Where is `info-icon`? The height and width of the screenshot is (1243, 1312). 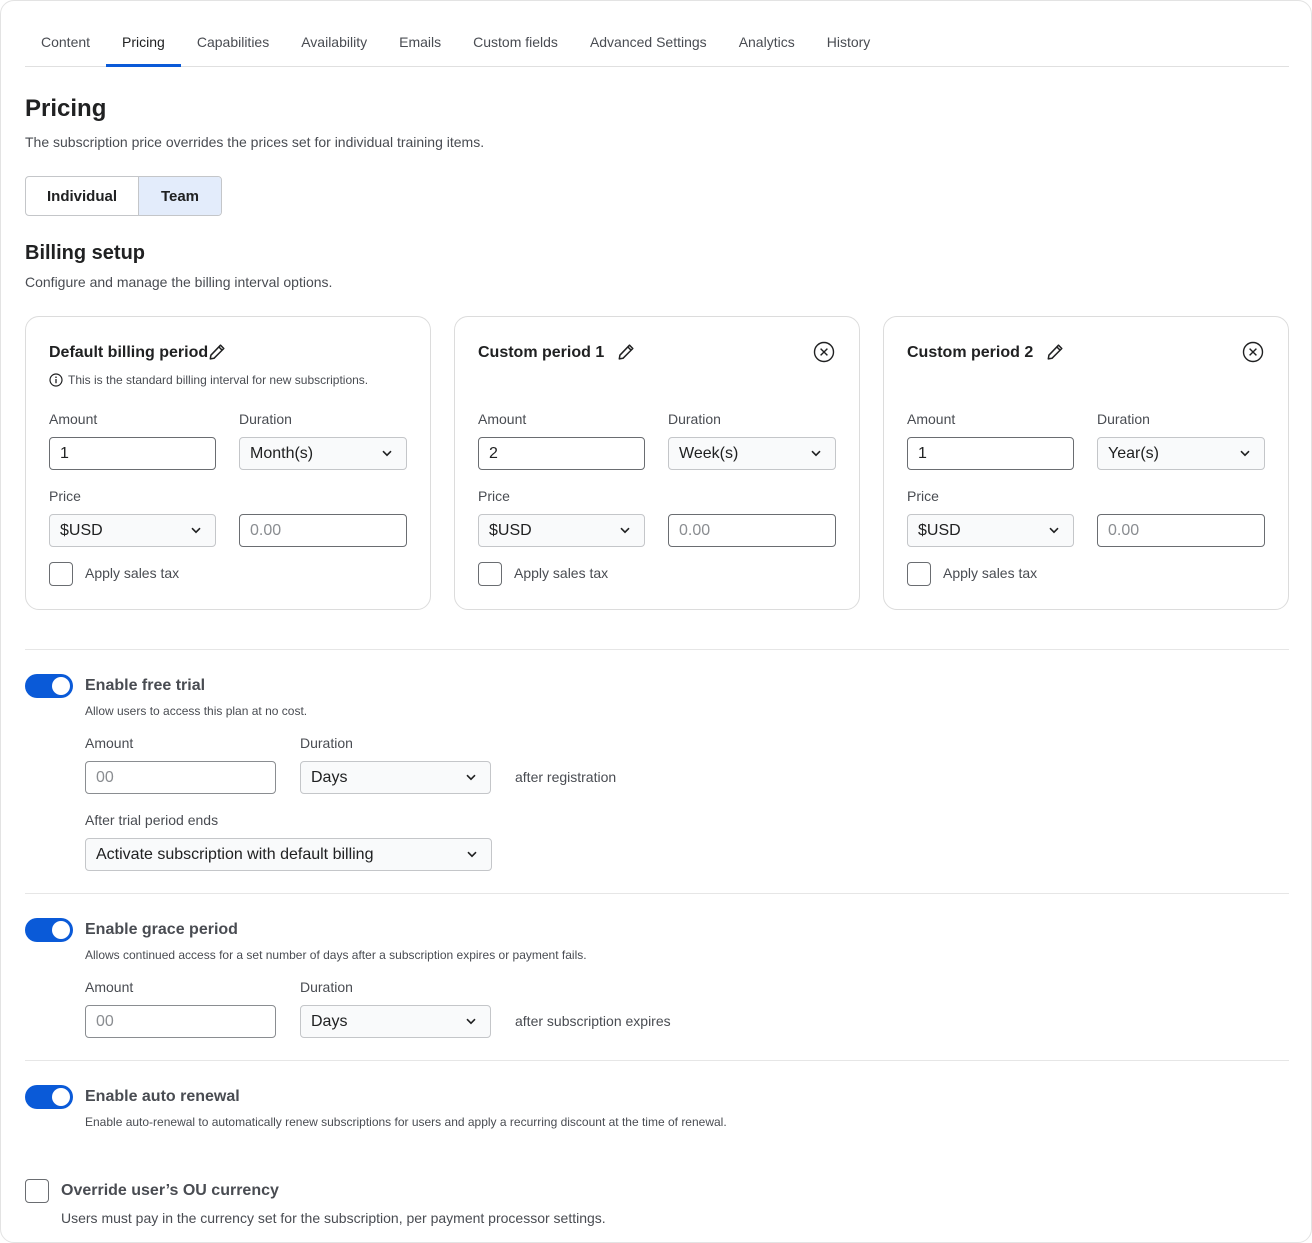
info-icon is located at coordinates (56, 380).